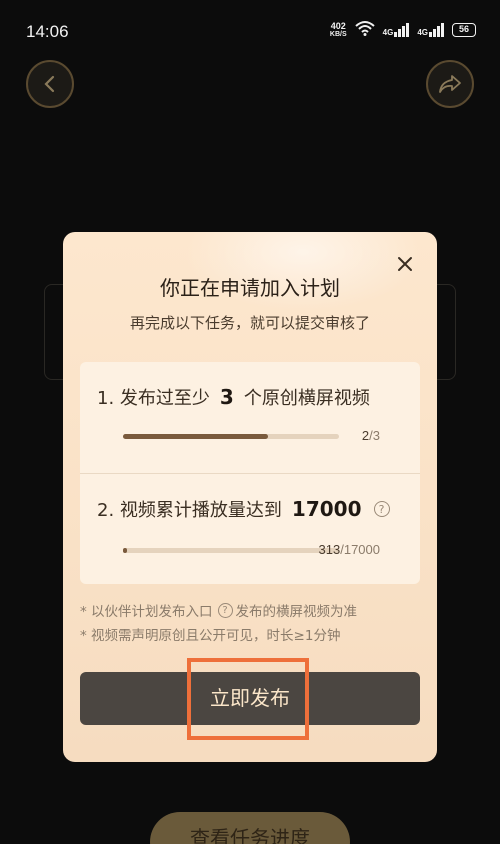 The height and width of the screenshot is (844, 500). What do you see at coordinates (210, 636) in the screenshot?
I see `note-video-rule: * 视频需声明原创且公开可见，时长≥1分钟` at bounding box center [210, 636].